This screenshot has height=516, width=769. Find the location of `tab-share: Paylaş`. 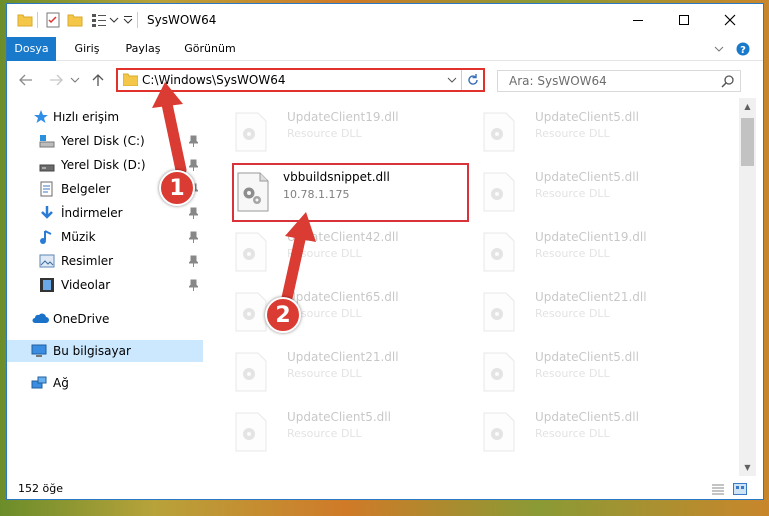

tab-share: Paylaş is located at coordinates (143, 49).